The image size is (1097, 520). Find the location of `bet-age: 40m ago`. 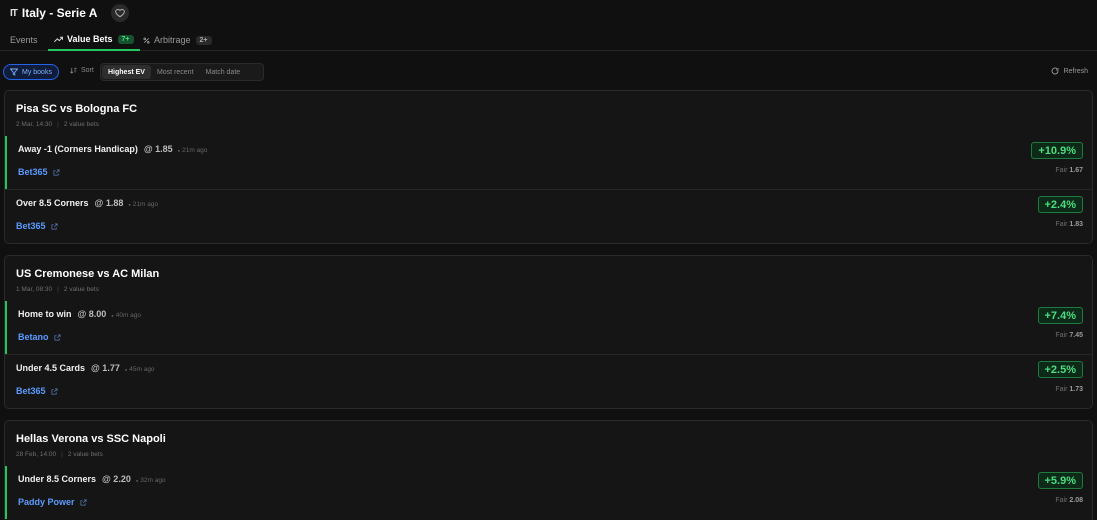

bet-age: 40m ago is located at coordinates (126, 315).